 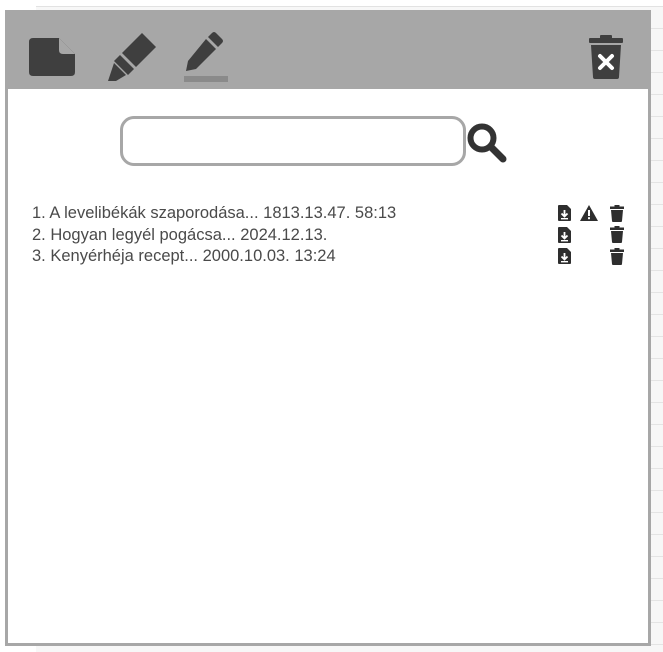 What do you see at coordinates (179, 235) in the screenshot?
I see `note-title-link: 2. Hogyan legyél pogácsa... 2024.12.13.` at bounding box center [179, 235].